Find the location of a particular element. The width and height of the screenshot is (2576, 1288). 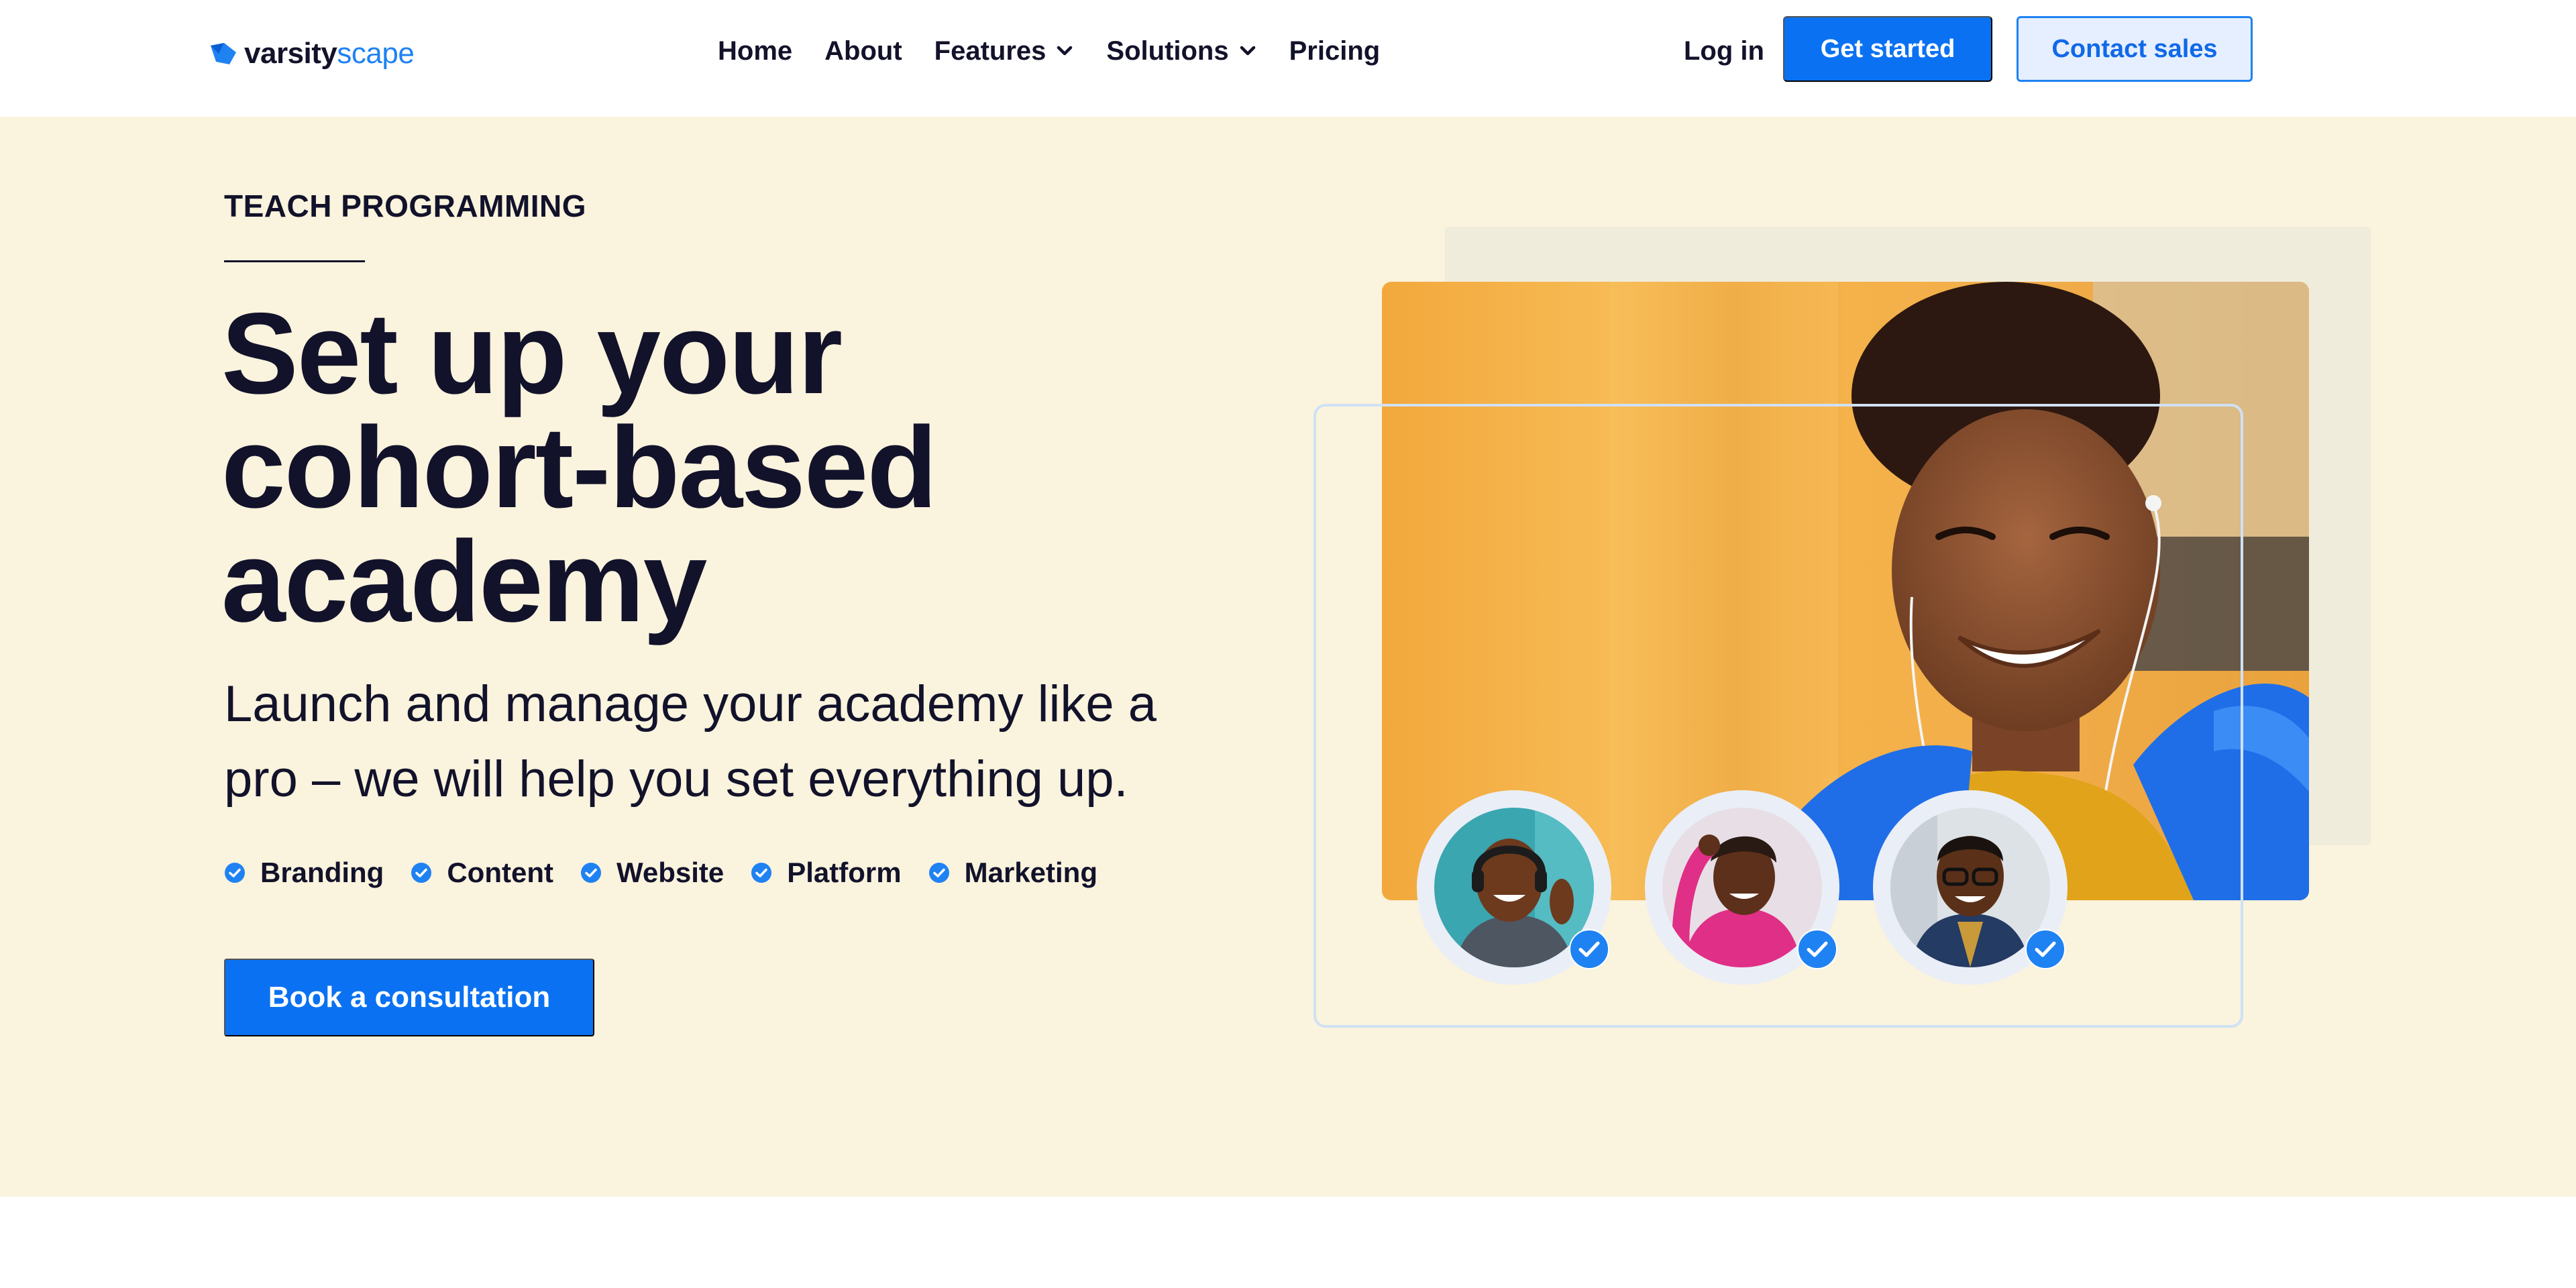

feature-label: Marketing is located at coordinates (1030, 872).